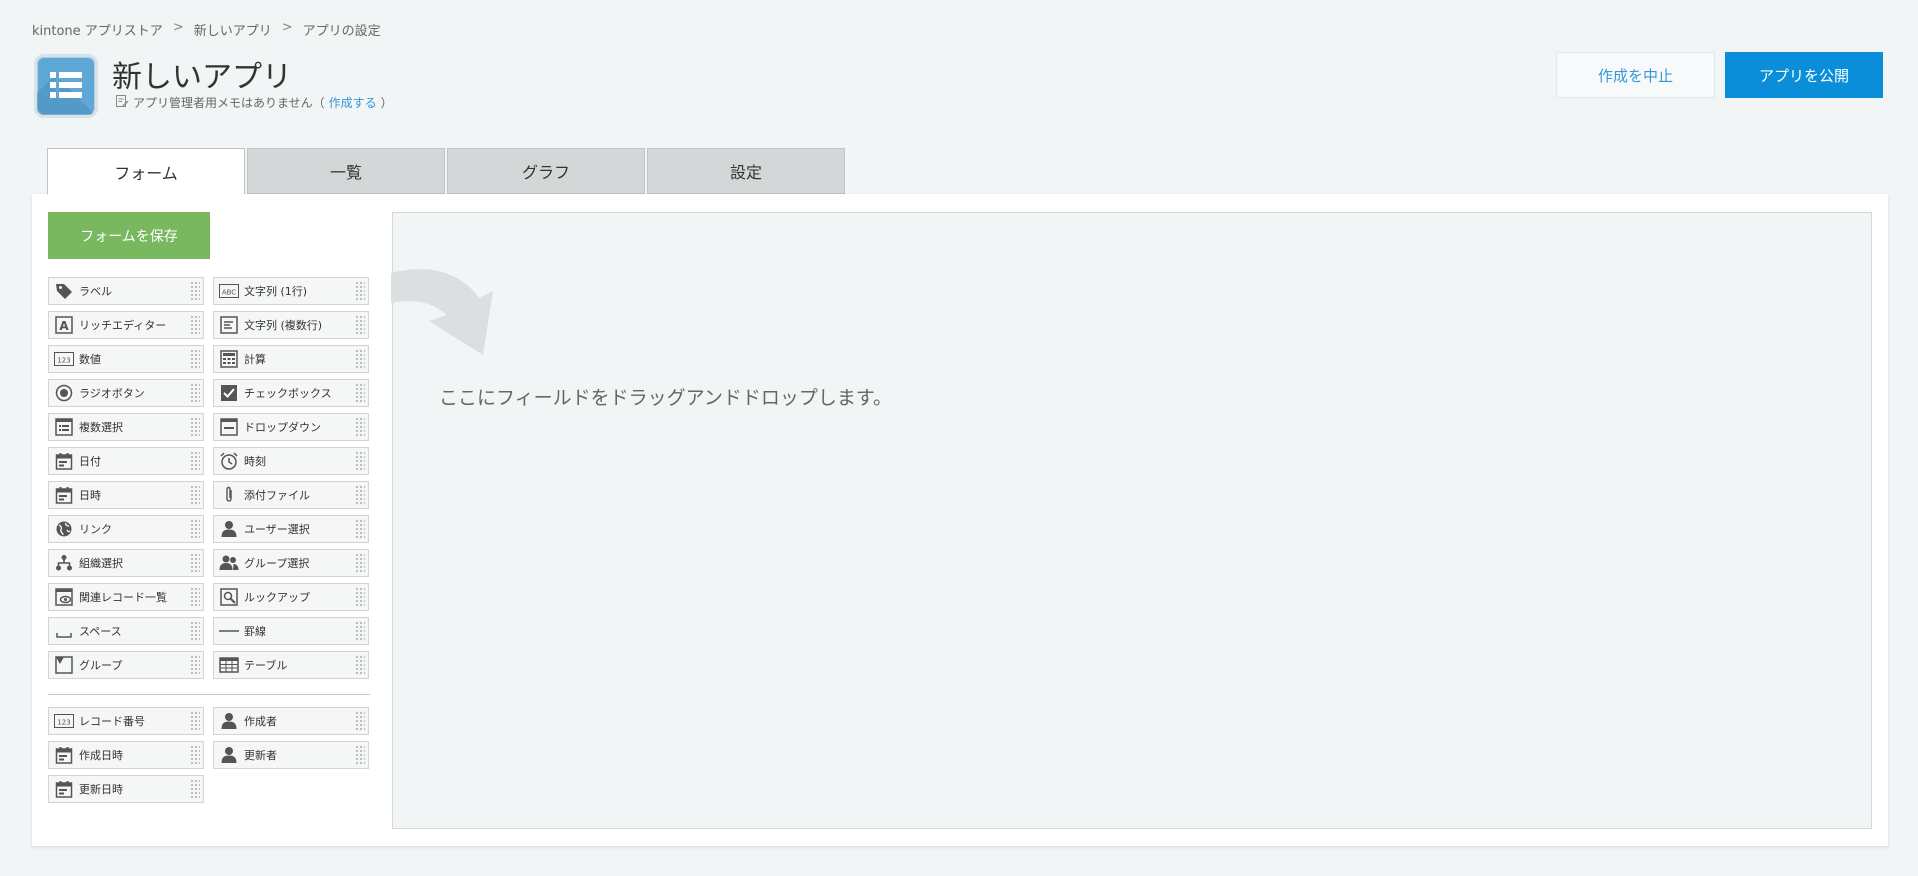 The width and height of the screenshot is (1918, 876). Describe the element at coordinates (282, 427) in the screenshot. I see `palette-field-label: ドロップダウン` at that location.